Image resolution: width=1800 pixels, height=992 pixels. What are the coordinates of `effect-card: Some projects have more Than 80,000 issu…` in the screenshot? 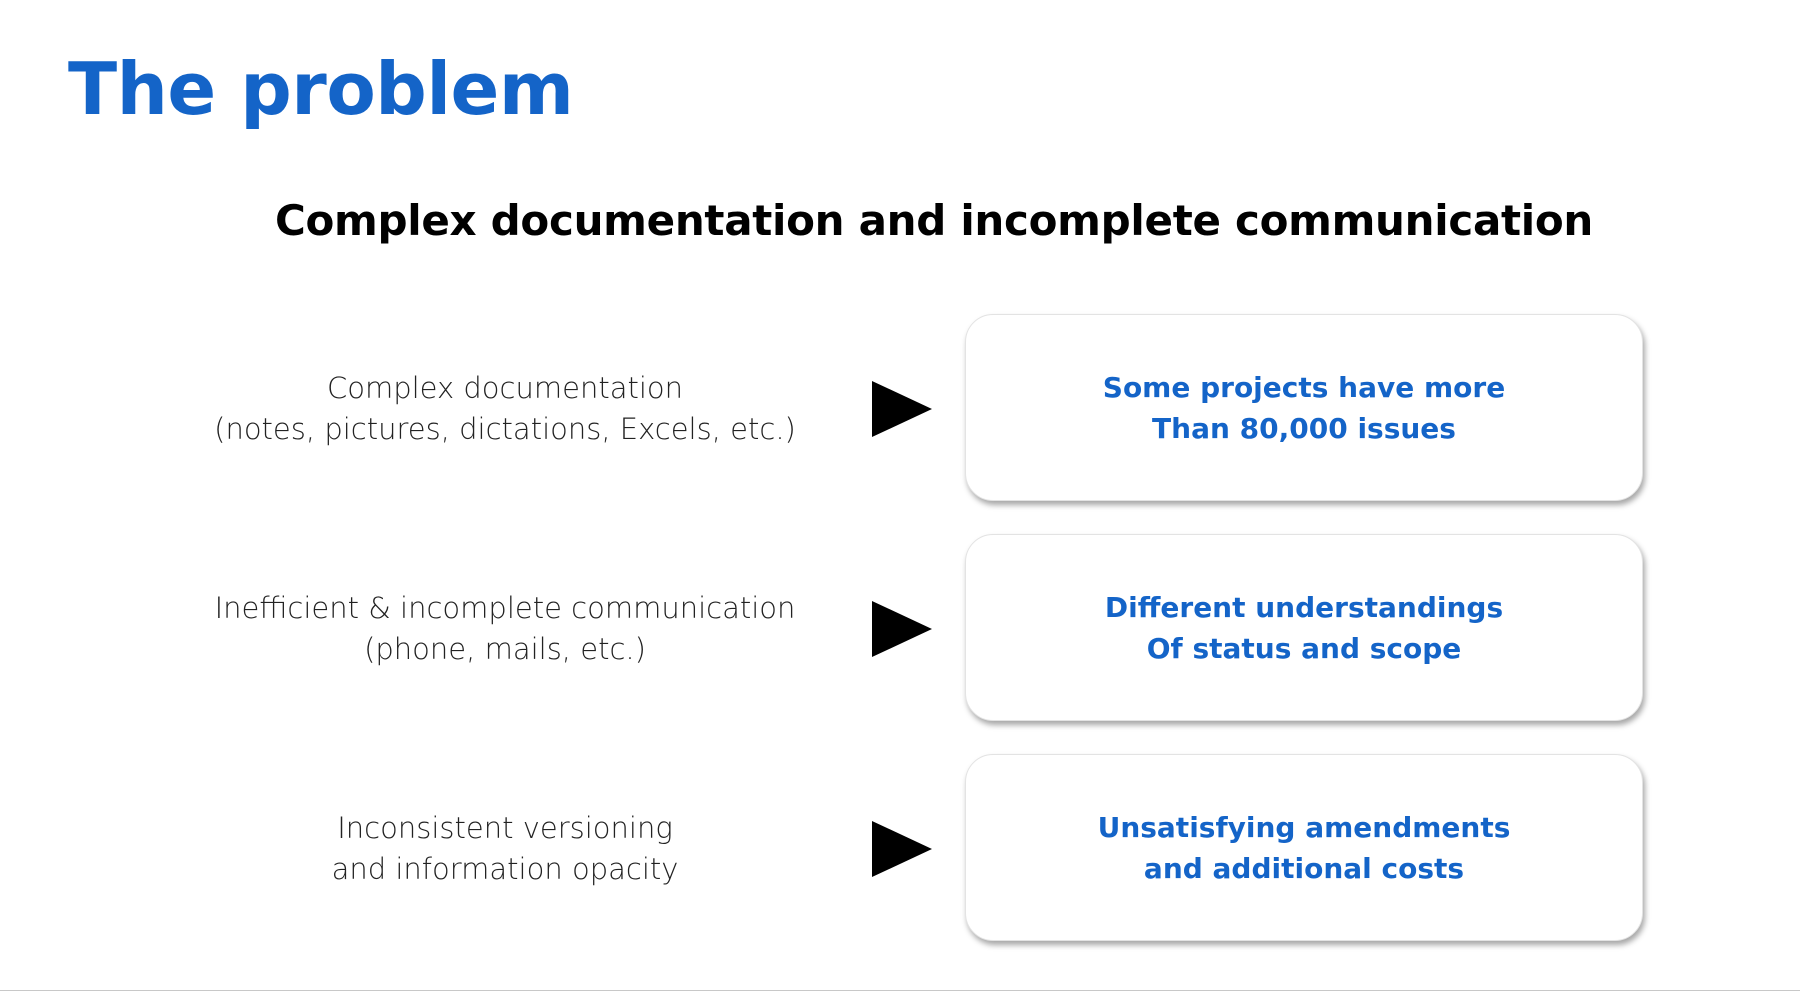 It's located at (1304, 407).